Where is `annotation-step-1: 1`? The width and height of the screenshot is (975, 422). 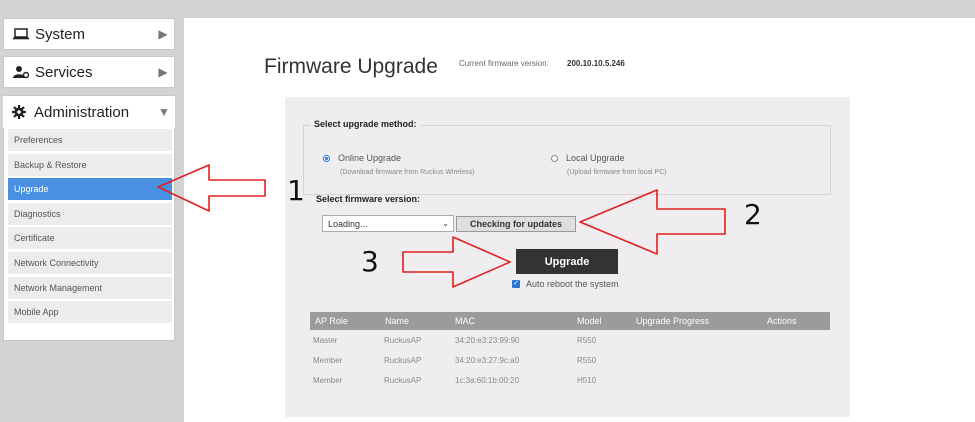 annotation-step-1: 1 is located at coordinates (296, 190).